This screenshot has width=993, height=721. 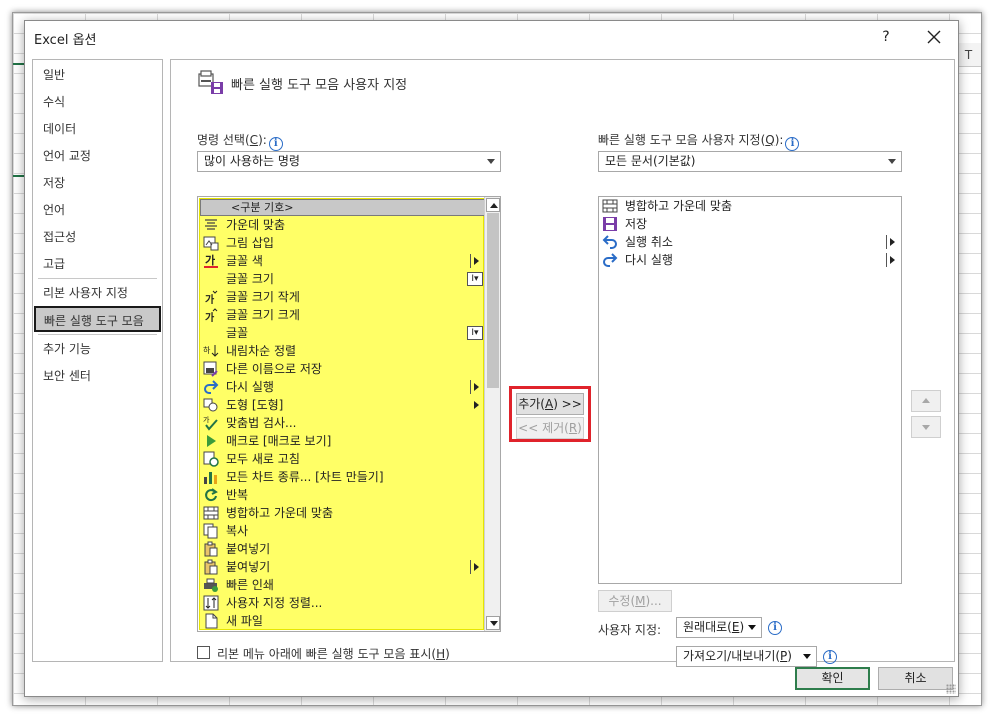 I want to click on list-item: 모든 차트 종류... [차트 만들기], so click(x=342, y=477).